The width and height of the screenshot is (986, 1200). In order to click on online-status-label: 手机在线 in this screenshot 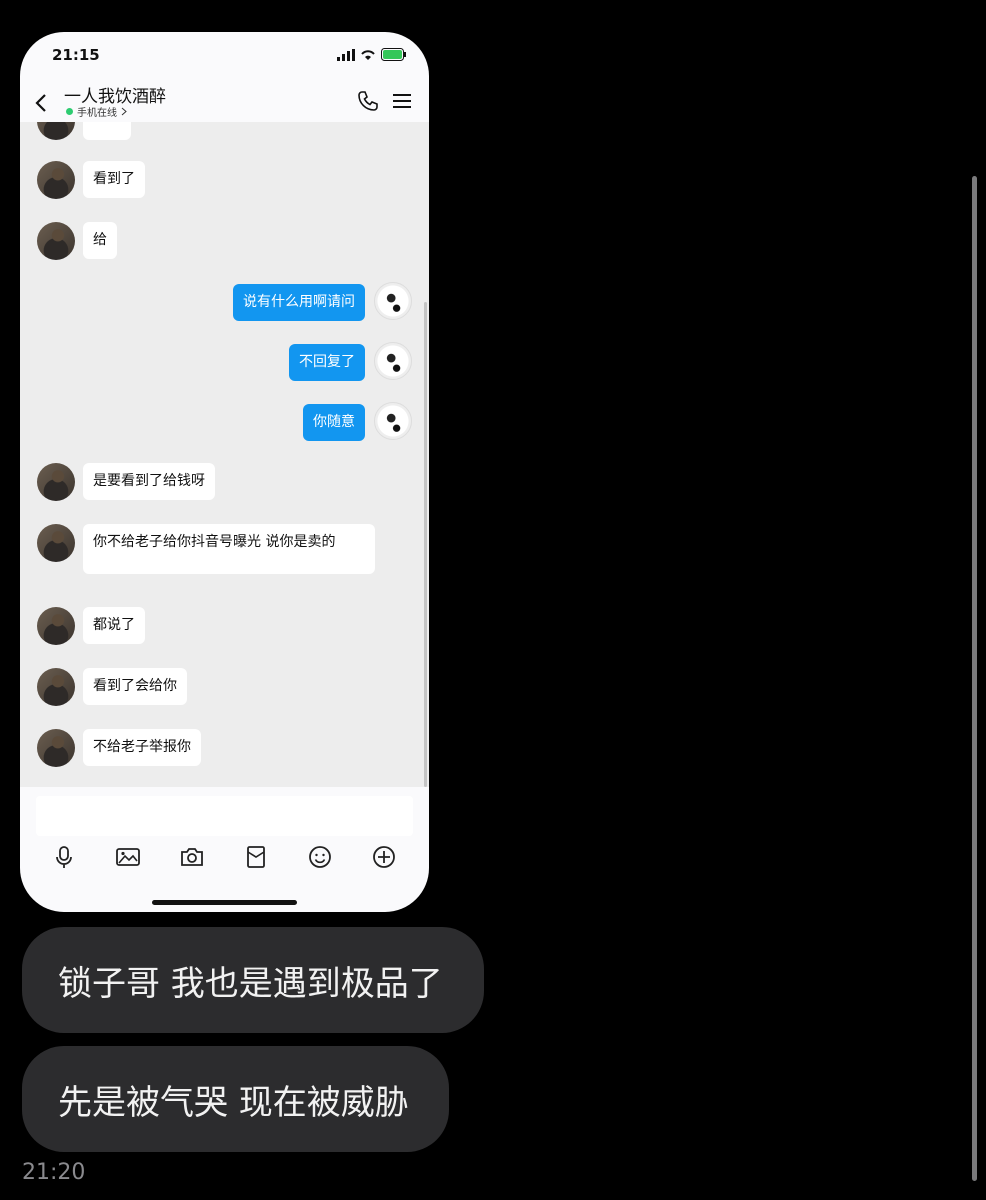, I will do `click(97, 113)`.